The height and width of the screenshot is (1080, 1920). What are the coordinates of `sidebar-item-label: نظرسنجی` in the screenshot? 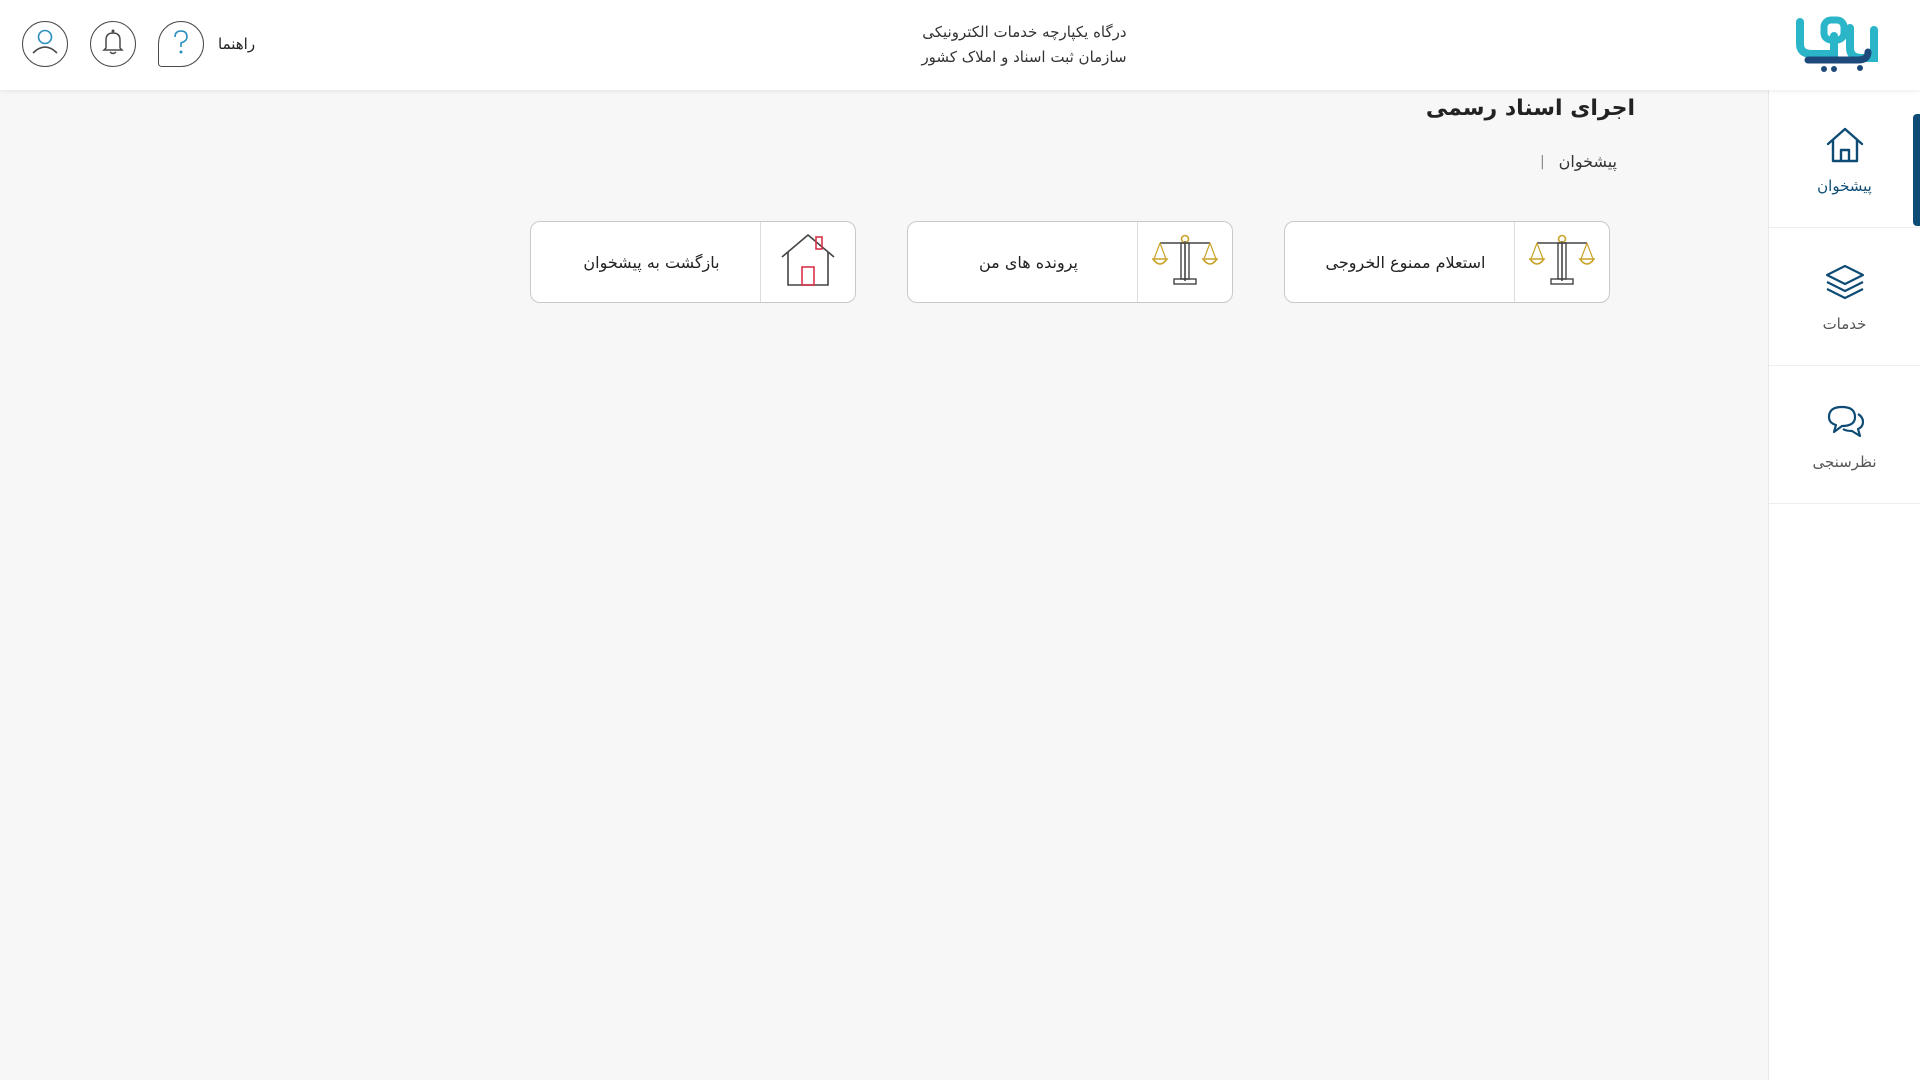 It's located at (1844, 461).